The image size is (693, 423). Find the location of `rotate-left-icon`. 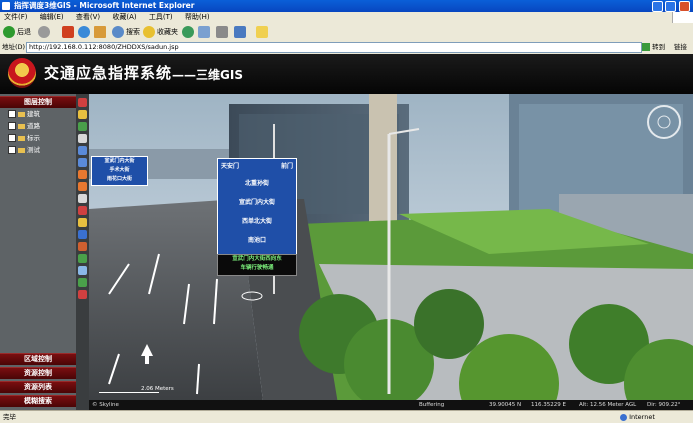

rotate-left-icon is located at coordinates (82, 174).